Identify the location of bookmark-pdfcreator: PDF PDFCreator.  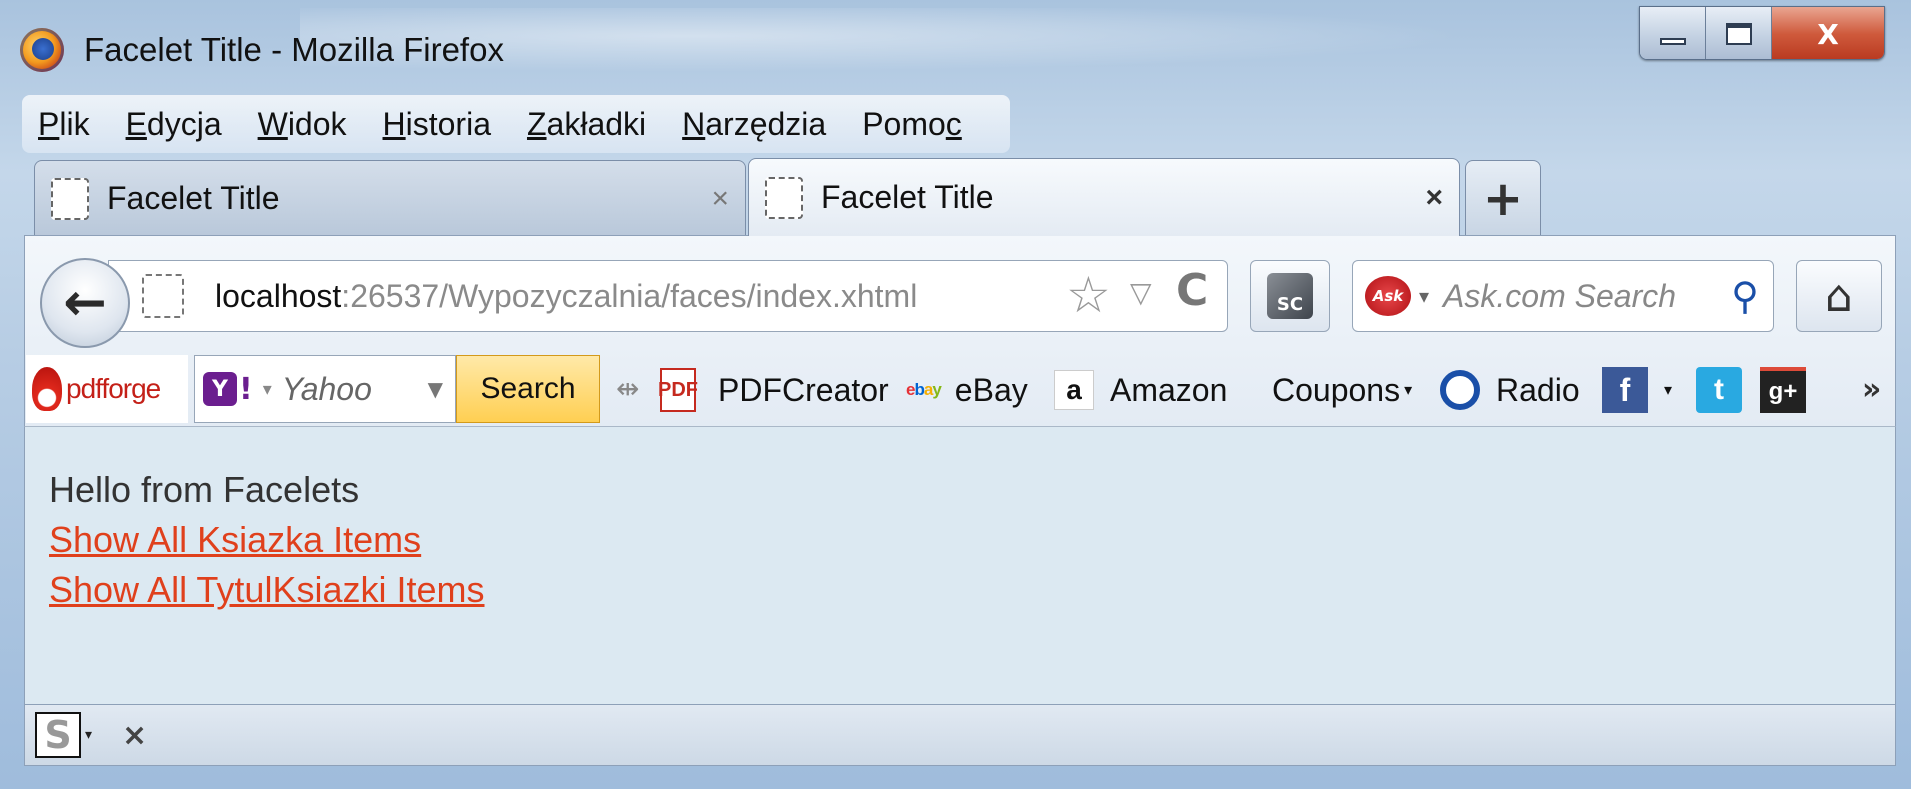
(773, 390).